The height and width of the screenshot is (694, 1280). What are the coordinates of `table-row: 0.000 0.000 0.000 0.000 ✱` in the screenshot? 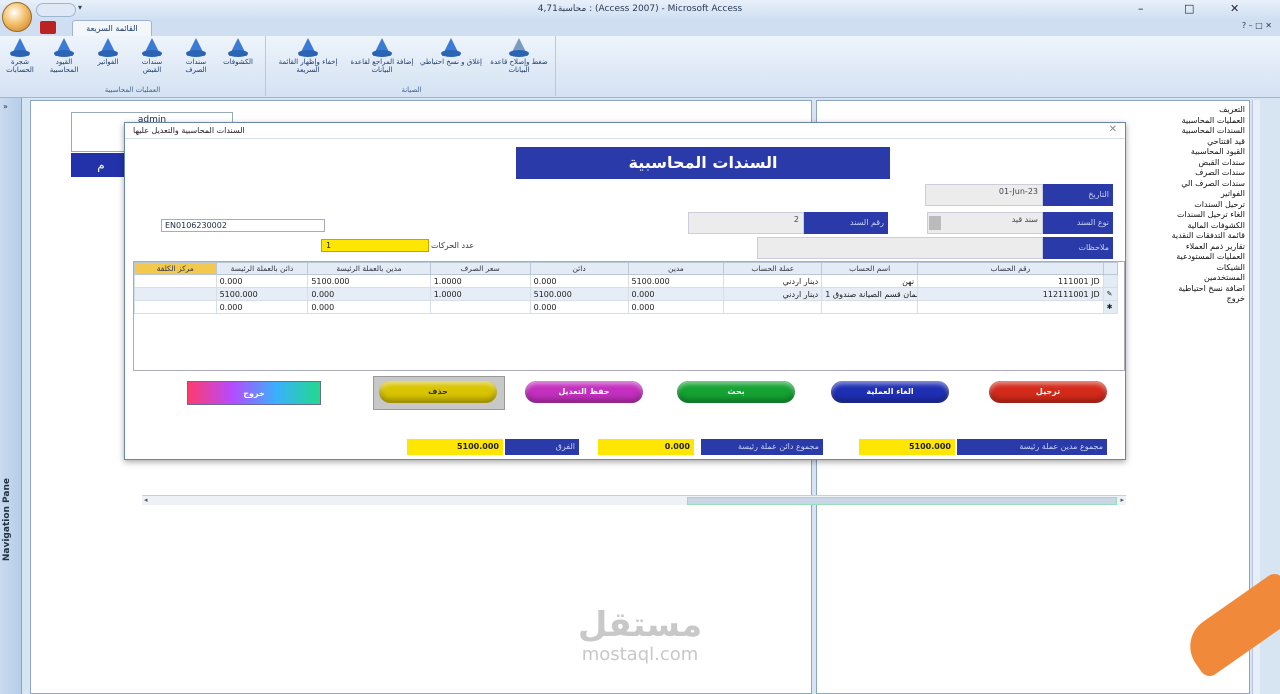 It's located at (626, 307).